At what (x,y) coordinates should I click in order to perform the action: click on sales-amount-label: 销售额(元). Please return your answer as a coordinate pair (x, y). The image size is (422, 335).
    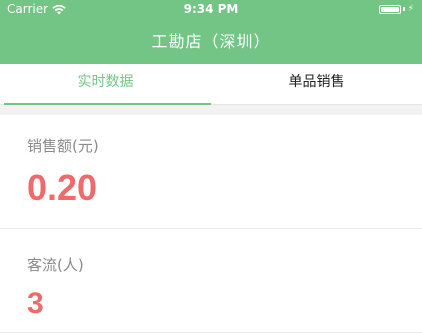
    Looking at the image, I should click on (63, 146).